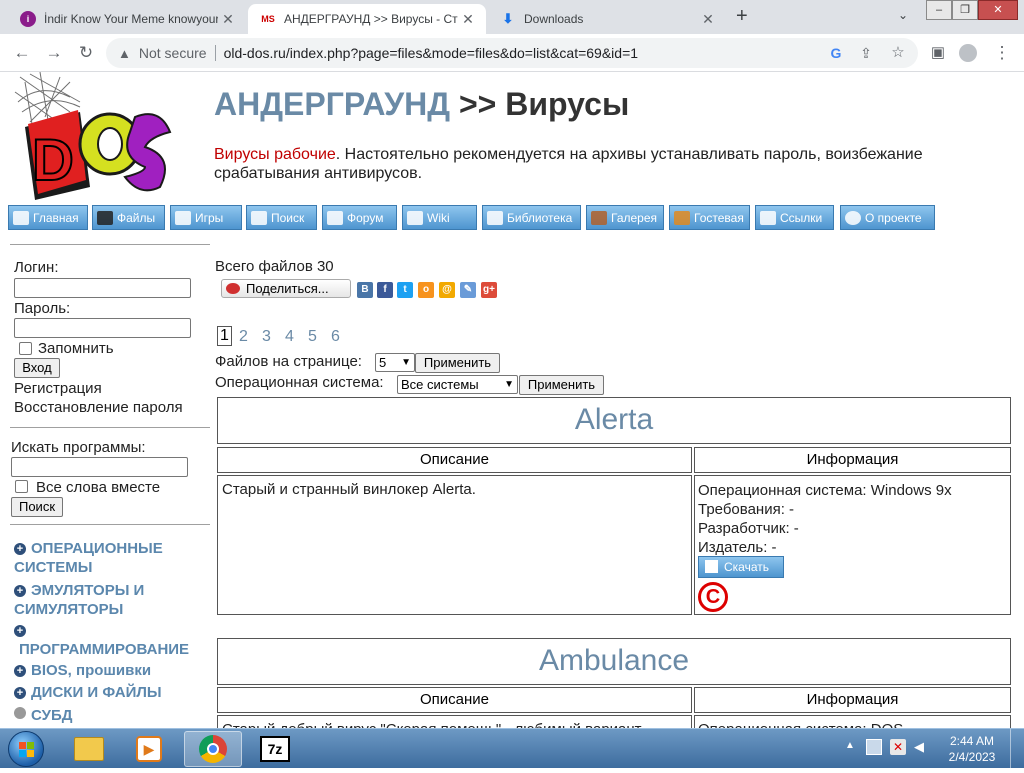  Describe the element at coordinates (213, 749) in the screenshot. I see `chrome-taskbar-button` at that location.